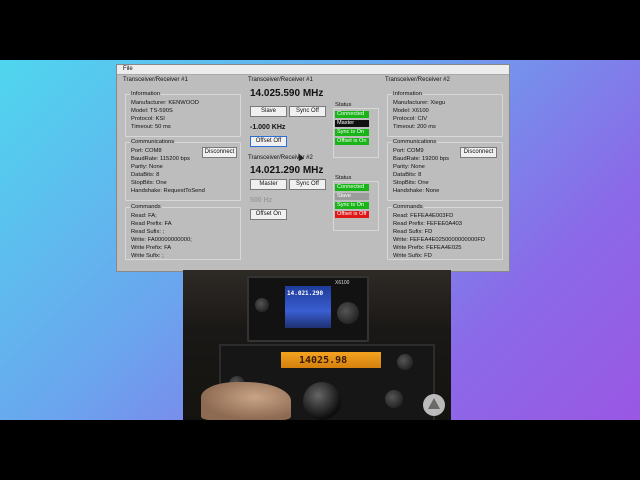  What do you see at coordinates (146, 207) in the screenshot?
I see `commands-title-1: Commands` at bounding box center [146, 207].